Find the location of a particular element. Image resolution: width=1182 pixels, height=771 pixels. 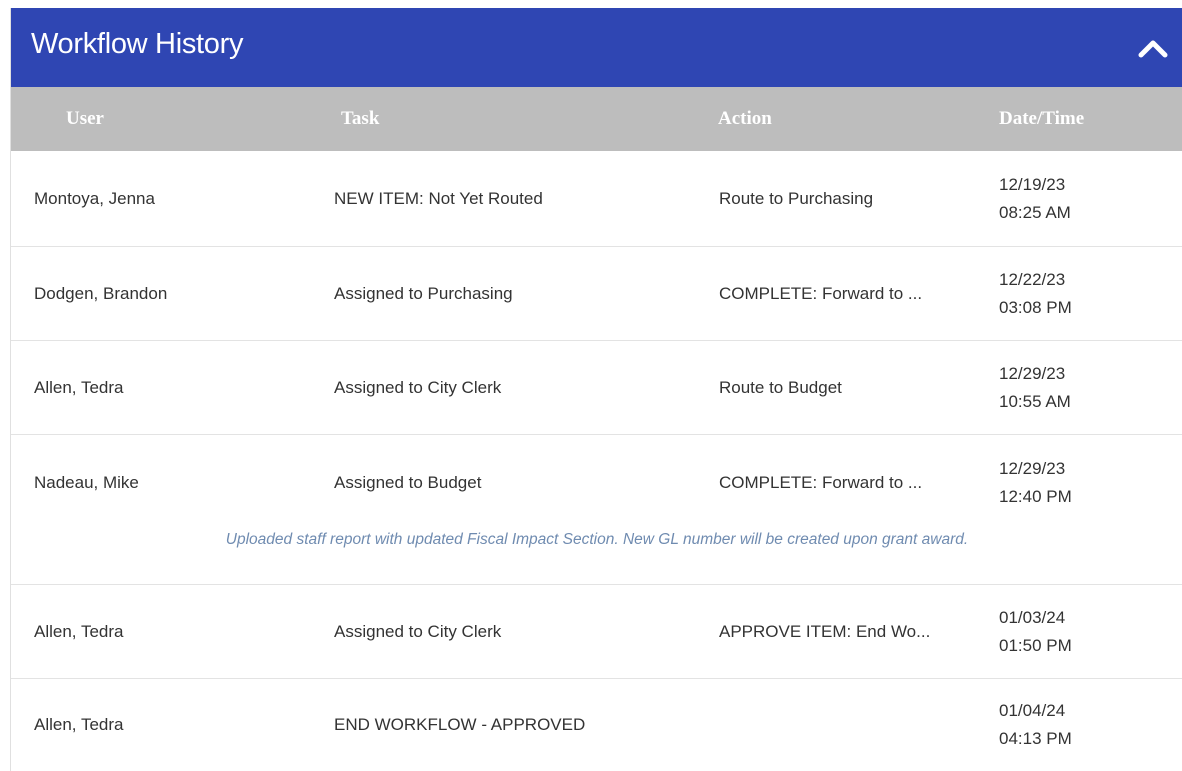

cell-time: 08:25 AM is located at coordinates (1035, 212).